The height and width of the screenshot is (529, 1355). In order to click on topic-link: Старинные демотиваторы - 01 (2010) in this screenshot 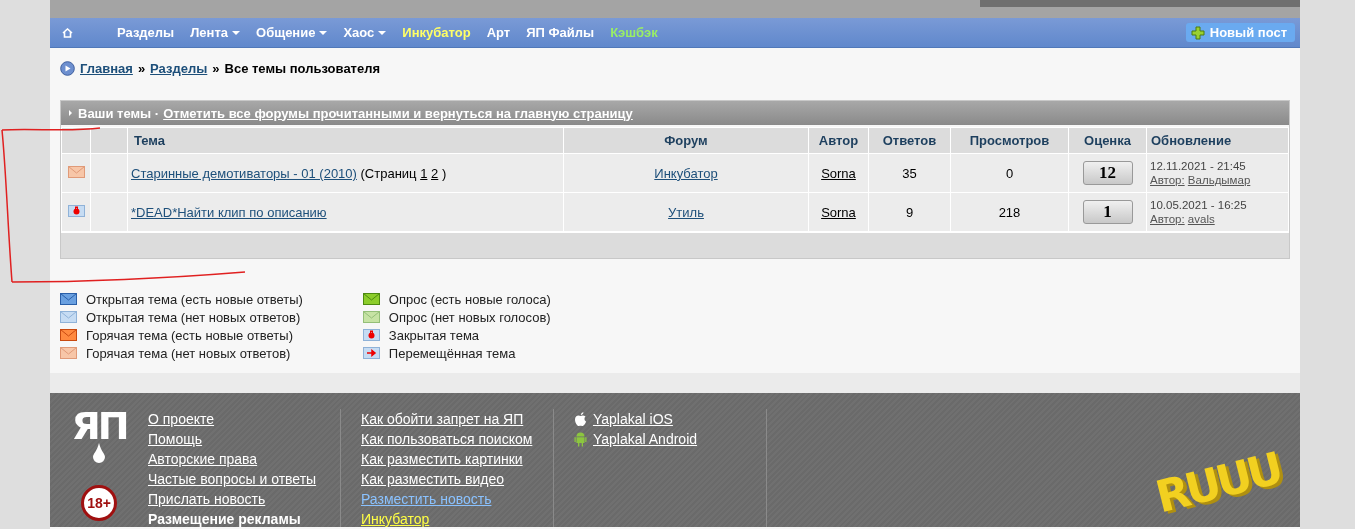, I will do `click(244, 173)`.